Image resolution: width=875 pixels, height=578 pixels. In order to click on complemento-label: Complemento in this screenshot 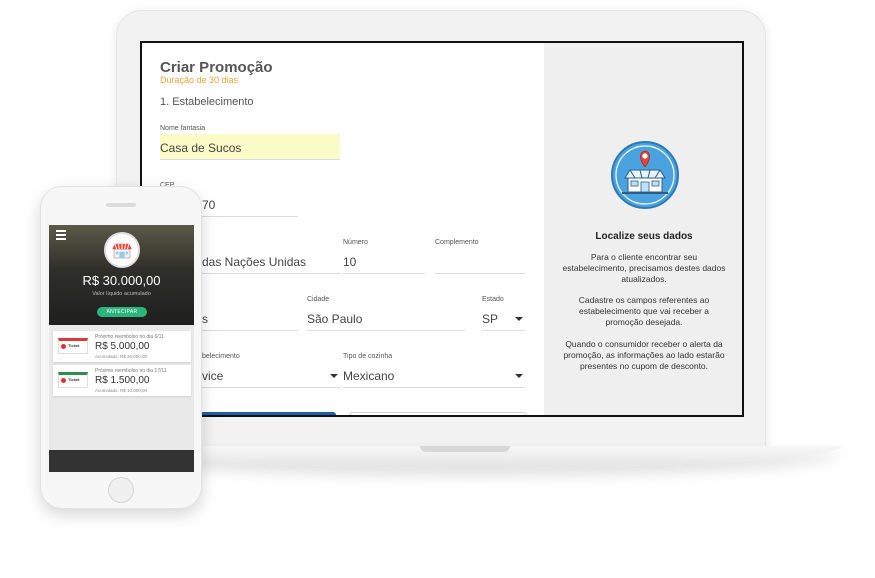, I will do `click(457, 242)`.